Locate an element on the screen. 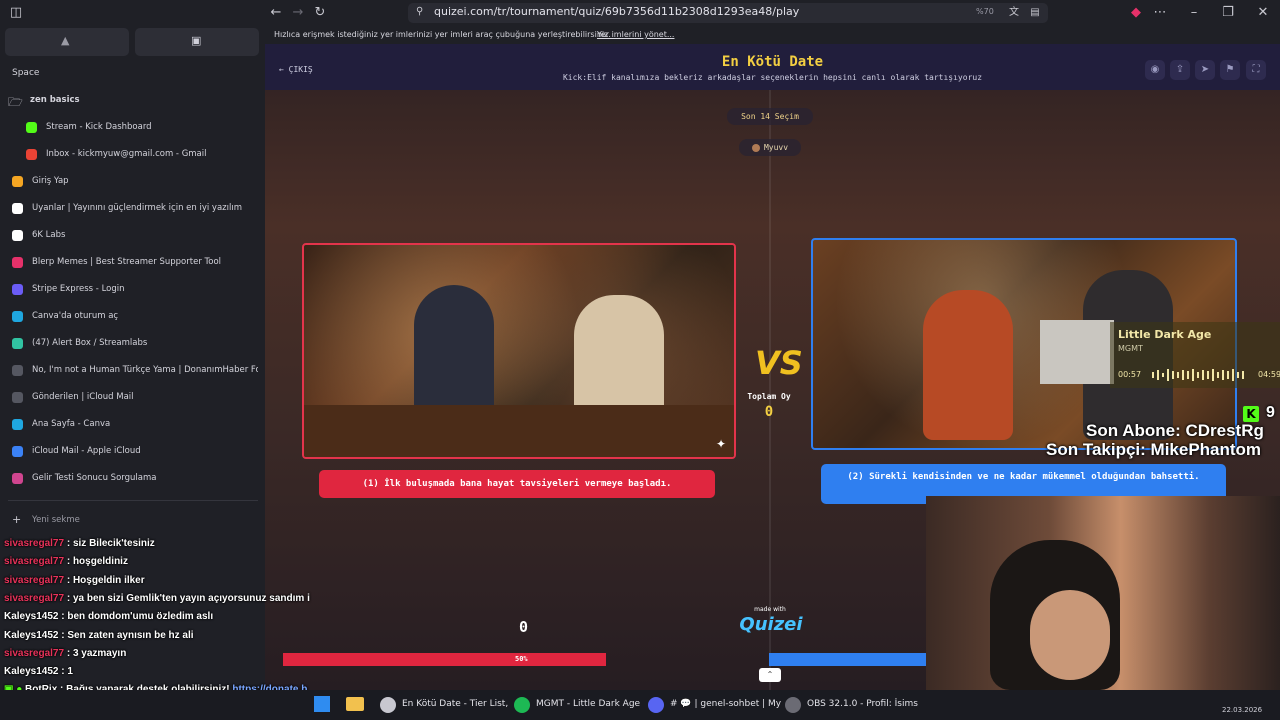 The image size is (1280, 720). taskbar-app: OBS 32.1.0 - Profil: İsims is located at coordinates (851, 705).